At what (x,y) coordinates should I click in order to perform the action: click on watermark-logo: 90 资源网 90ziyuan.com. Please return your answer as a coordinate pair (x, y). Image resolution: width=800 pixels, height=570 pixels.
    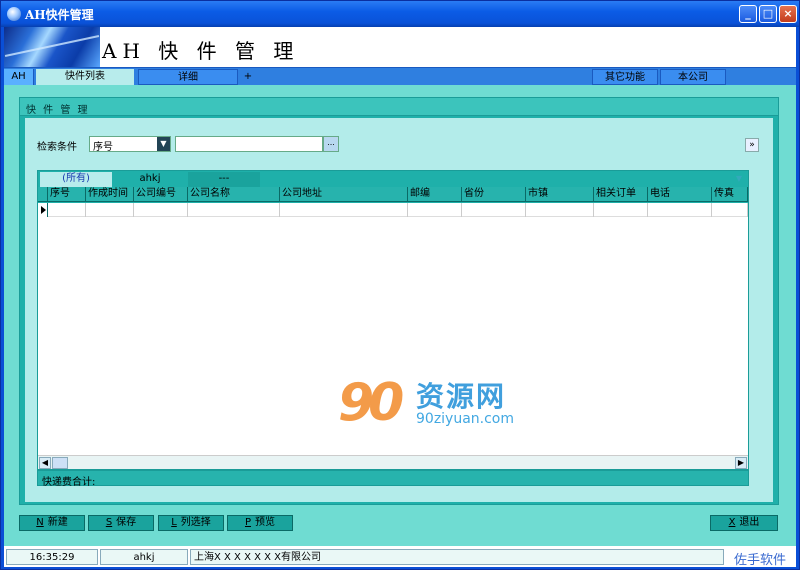
    Looking at the image, I should click on (438, 405).